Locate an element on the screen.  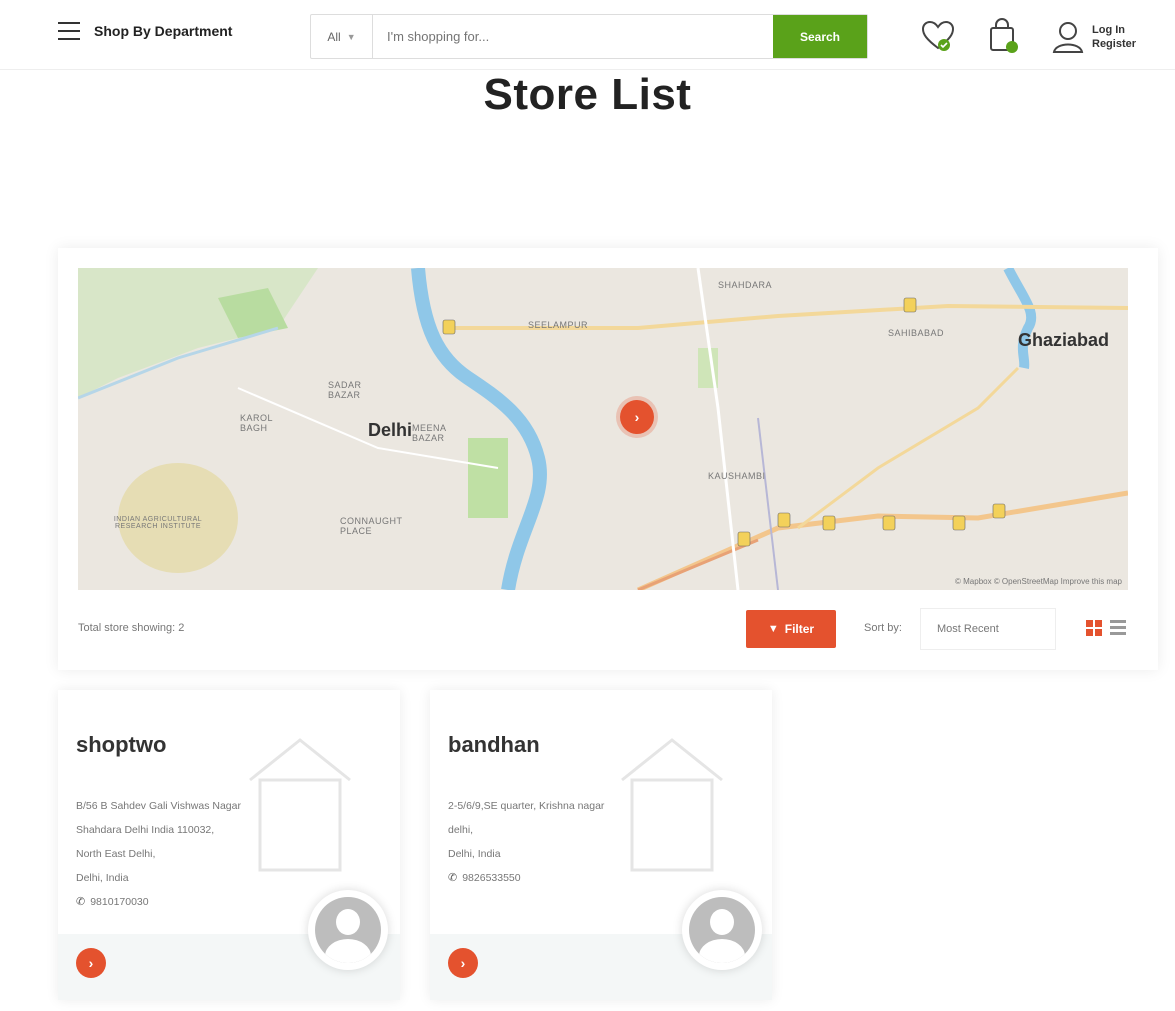
filter-icon: ▼ is located at coordinates (773, 629).